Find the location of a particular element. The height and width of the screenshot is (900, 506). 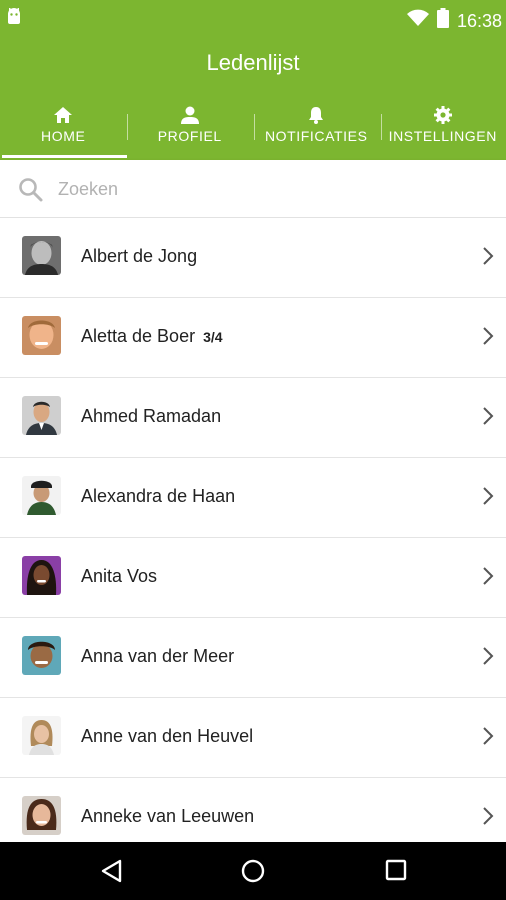

member-name: Anna van der Meer is located at coordinates (158, 656).